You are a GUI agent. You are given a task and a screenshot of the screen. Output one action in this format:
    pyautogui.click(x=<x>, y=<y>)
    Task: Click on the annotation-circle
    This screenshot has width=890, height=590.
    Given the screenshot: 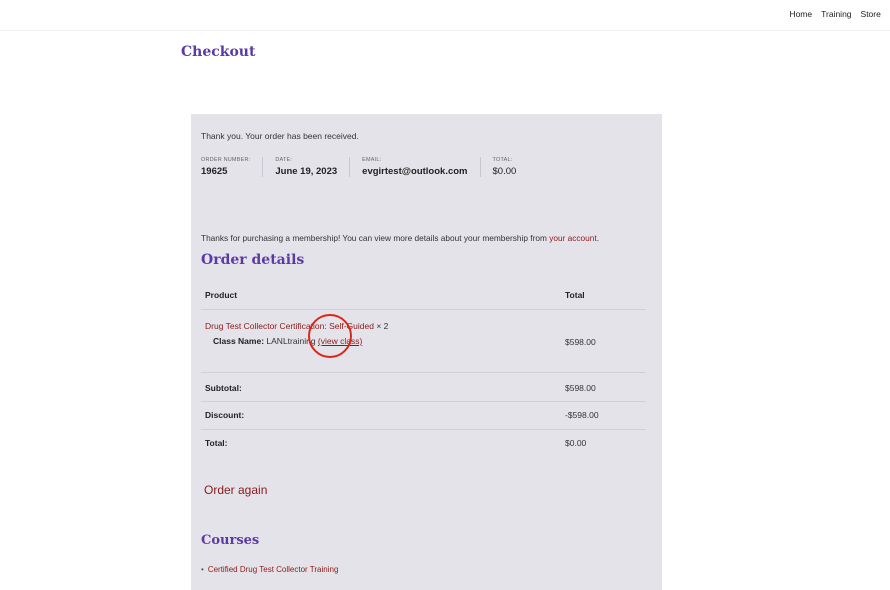 What is the action you would take?
    pyautogui.click(x=330, y=336)
    